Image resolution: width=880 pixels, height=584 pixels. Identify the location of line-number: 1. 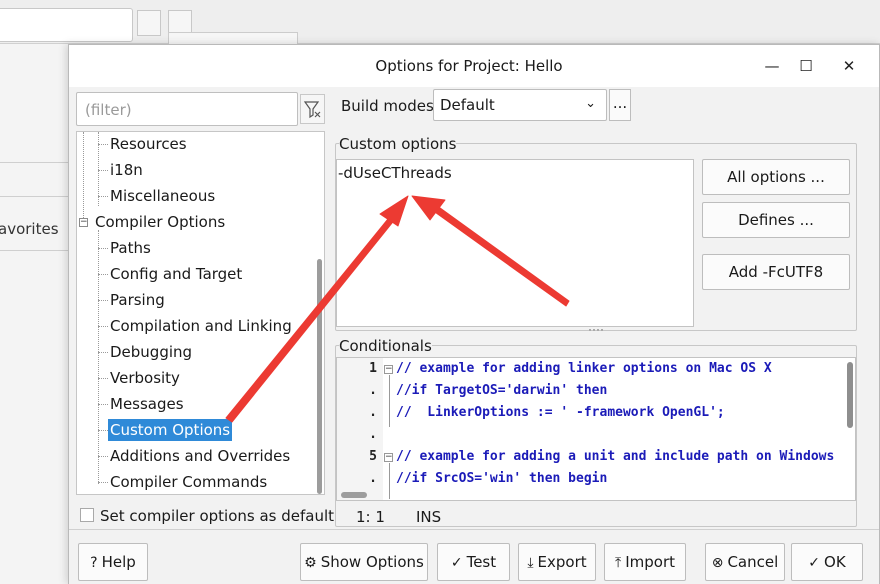
(373, 368).